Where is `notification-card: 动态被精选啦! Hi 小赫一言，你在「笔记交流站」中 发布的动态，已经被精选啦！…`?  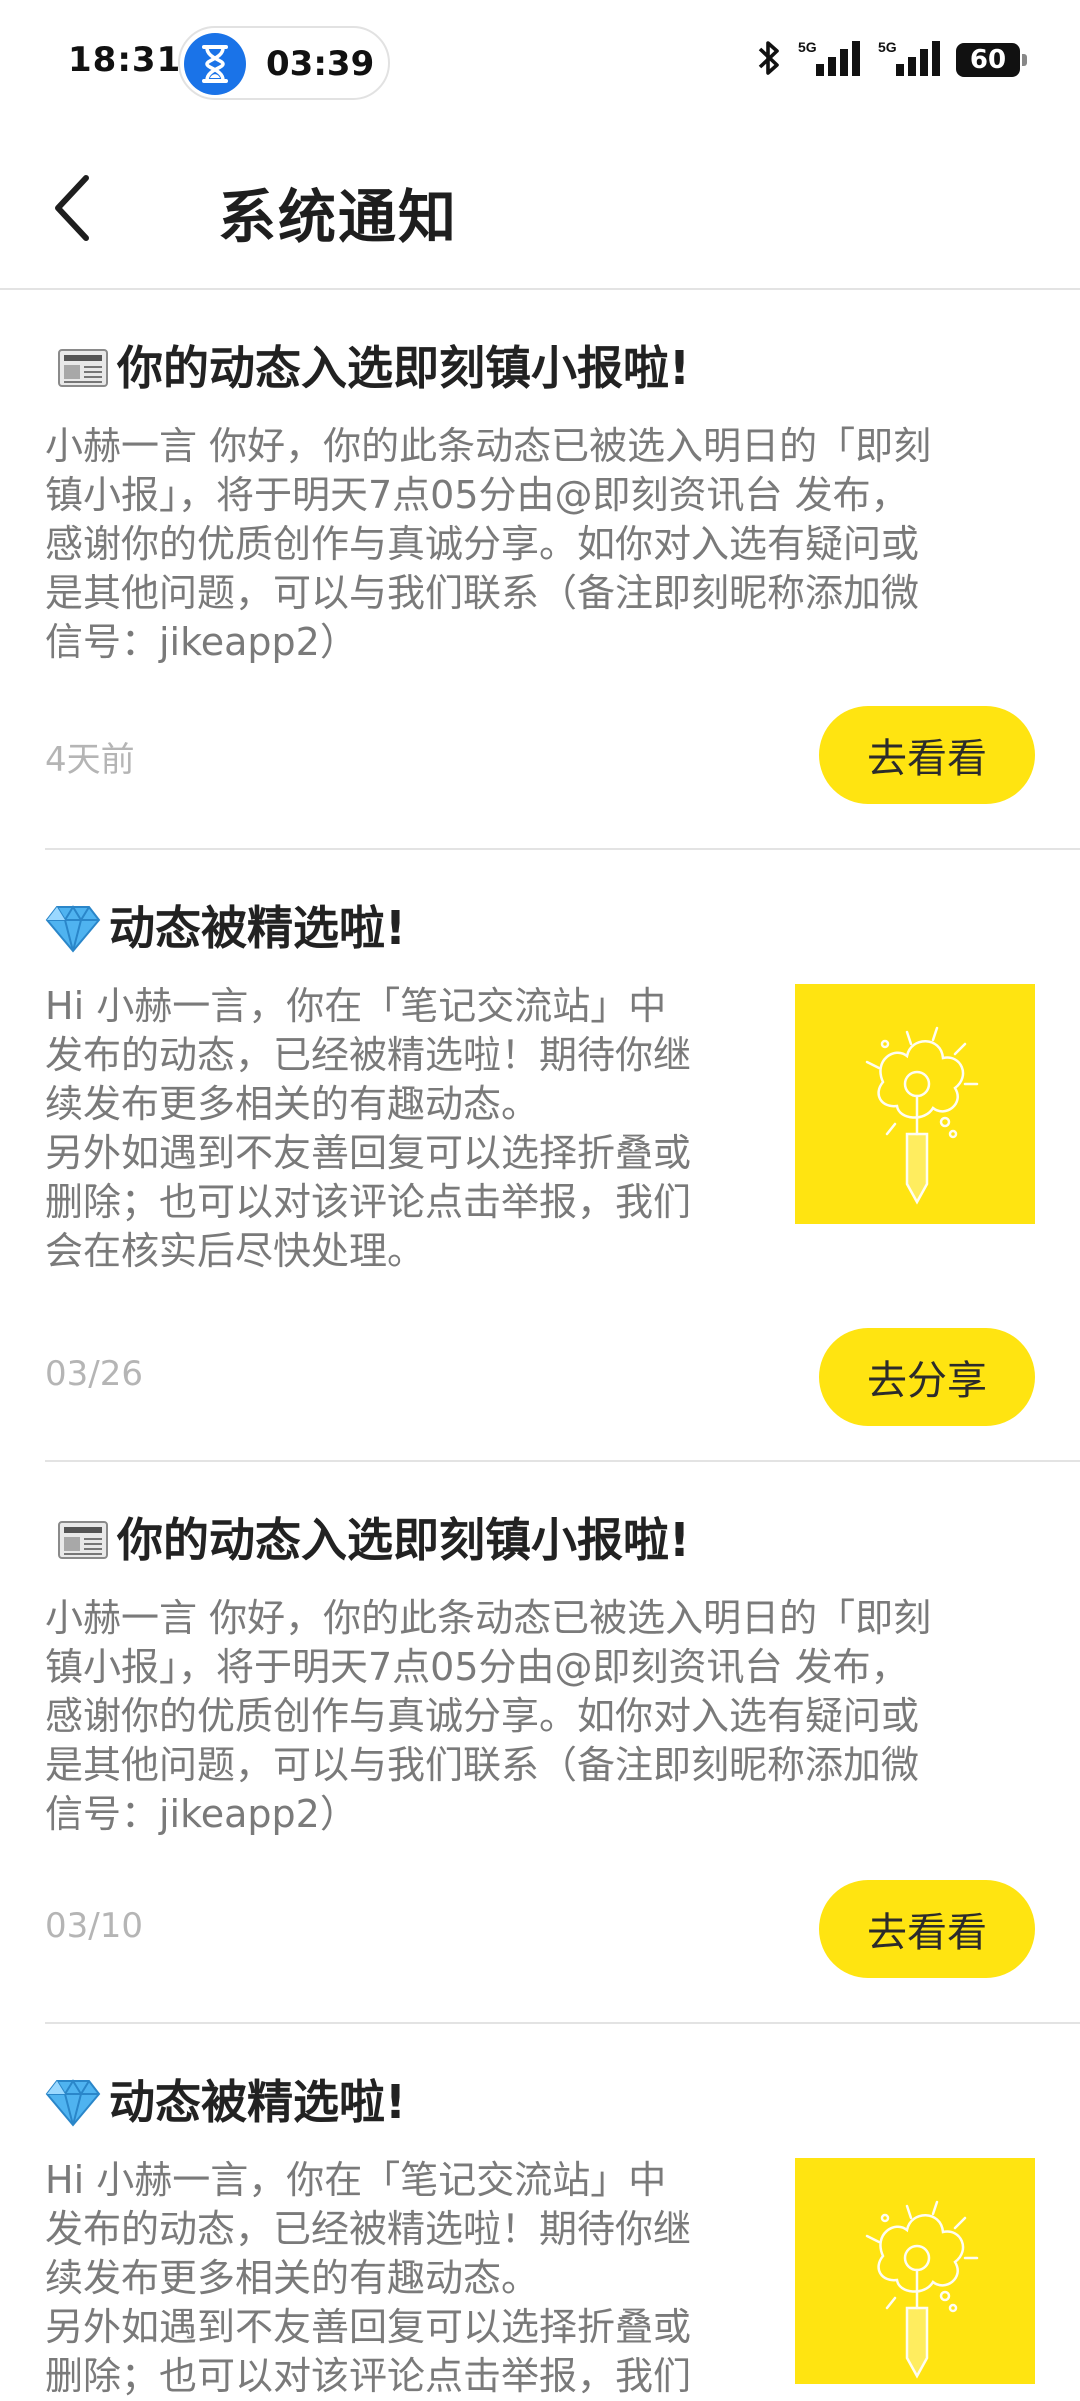
notification-card: 动态被精选啦! Hi 小赫一言，你在「笔记交流站」中 发布的动态，已经被精选啦！… is located at coordinates (562, 2211).